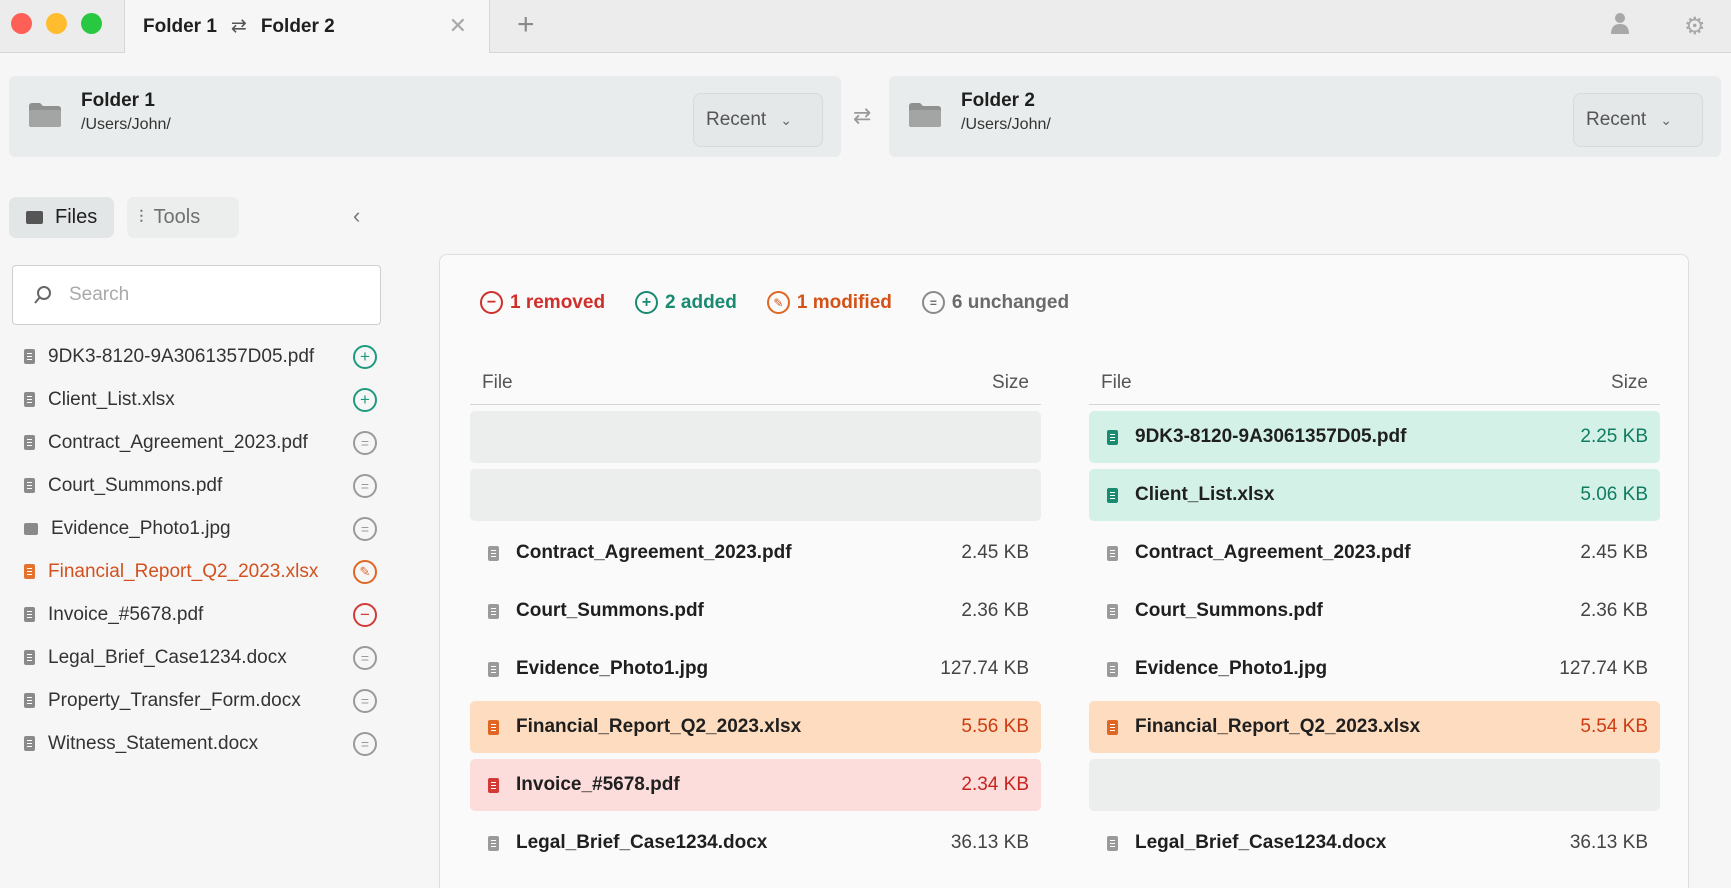  I want to click on file-size: 5.56 KB, so click(995, 726).